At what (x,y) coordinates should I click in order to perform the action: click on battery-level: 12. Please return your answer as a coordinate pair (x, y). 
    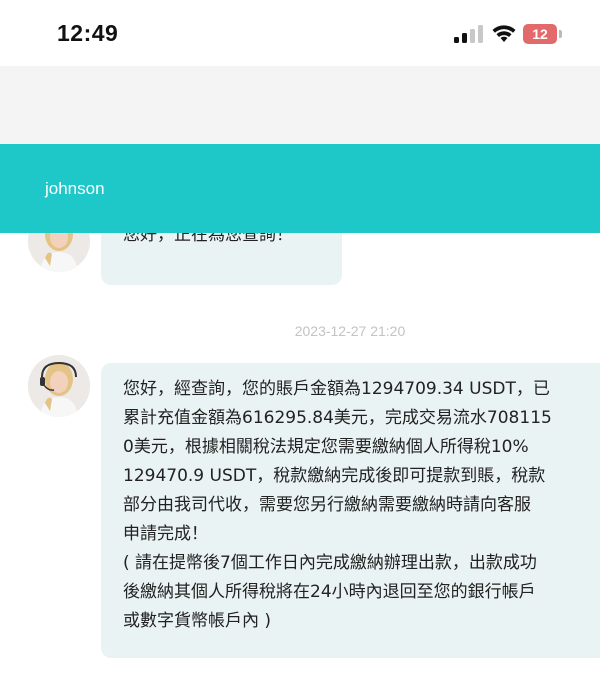
    Looking at the image, I should click on (540, 34).